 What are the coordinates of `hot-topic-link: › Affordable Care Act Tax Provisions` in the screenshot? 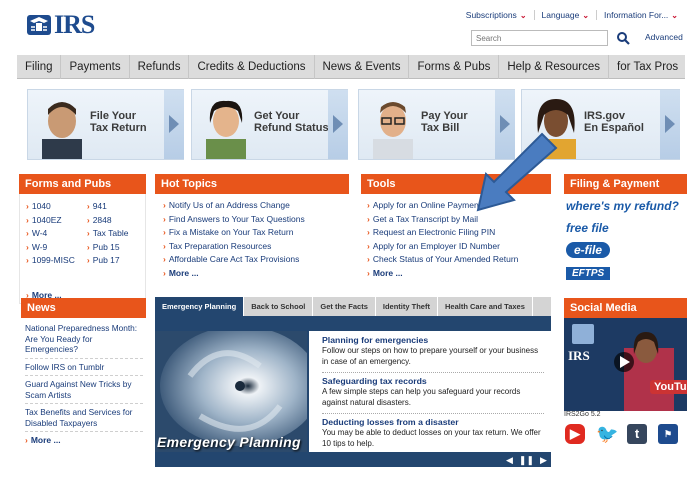 It's located at (256, 260).